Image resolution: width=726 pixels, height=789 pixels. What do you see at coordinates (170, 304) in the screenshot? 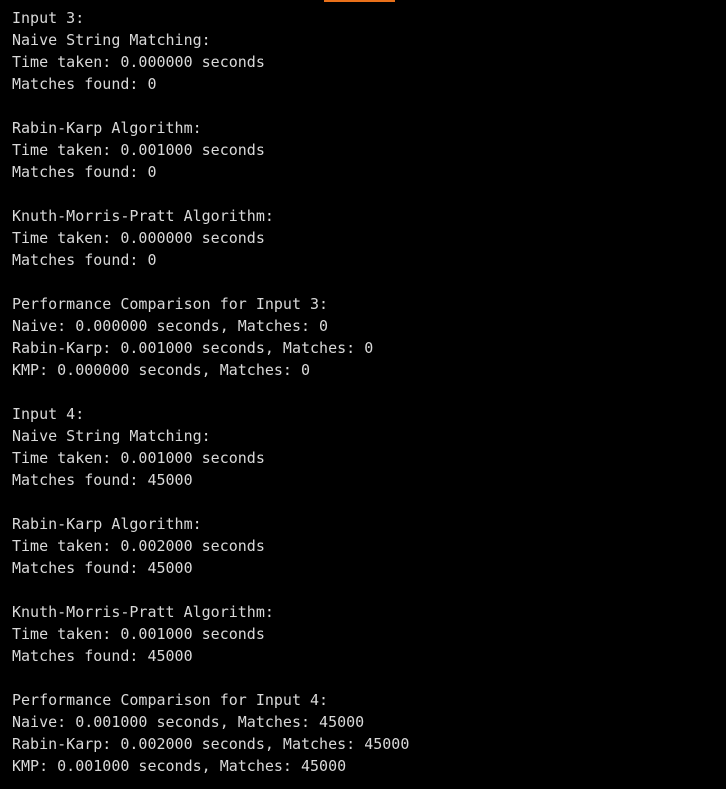
I see `terminal-line: Performance Comparison for Input 3:` at bounding box center [170, 304].